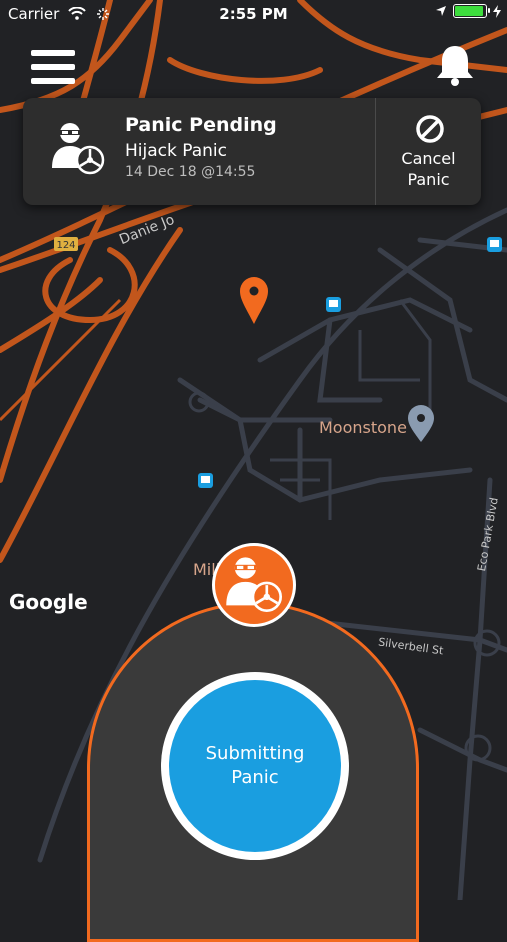  What do you see at coordinates (428, 179) in the screenshot?
I see `cancel-label: Panic` at bounding box center [428, 179].